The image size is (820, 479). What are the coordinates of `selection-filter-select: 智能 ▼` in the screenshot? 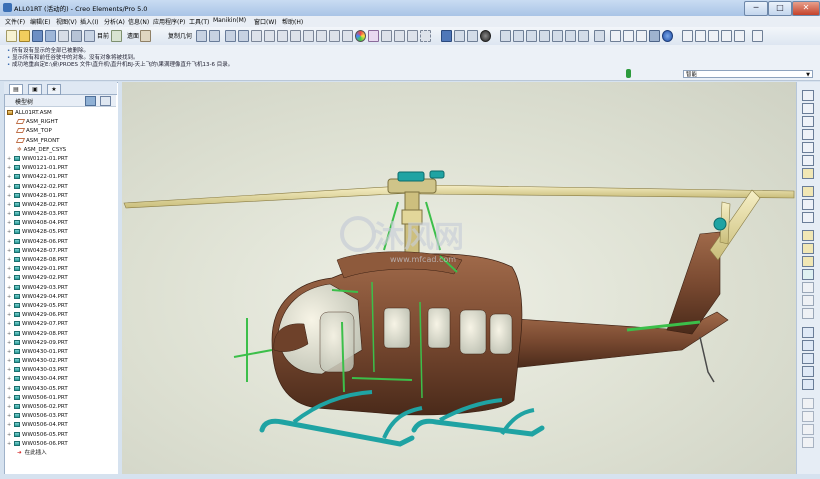 It's located at (748, 74).